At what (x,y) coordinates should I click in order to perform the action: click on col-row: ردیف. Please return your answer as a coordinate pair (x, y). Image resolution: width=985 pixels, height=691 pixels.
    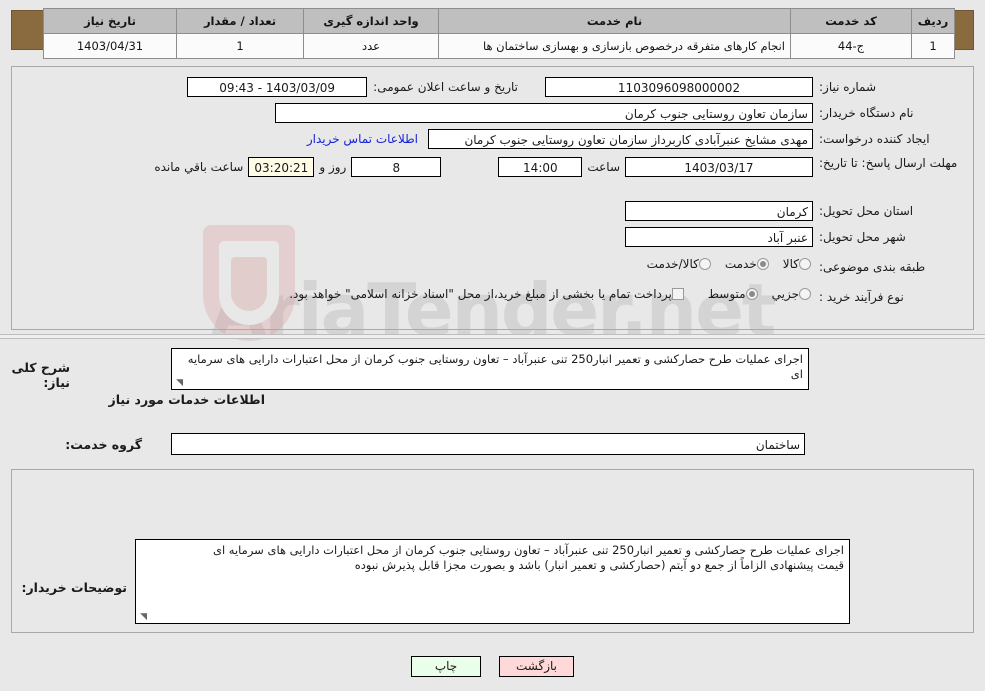
    Looking at the image, I should click on (933, 21).